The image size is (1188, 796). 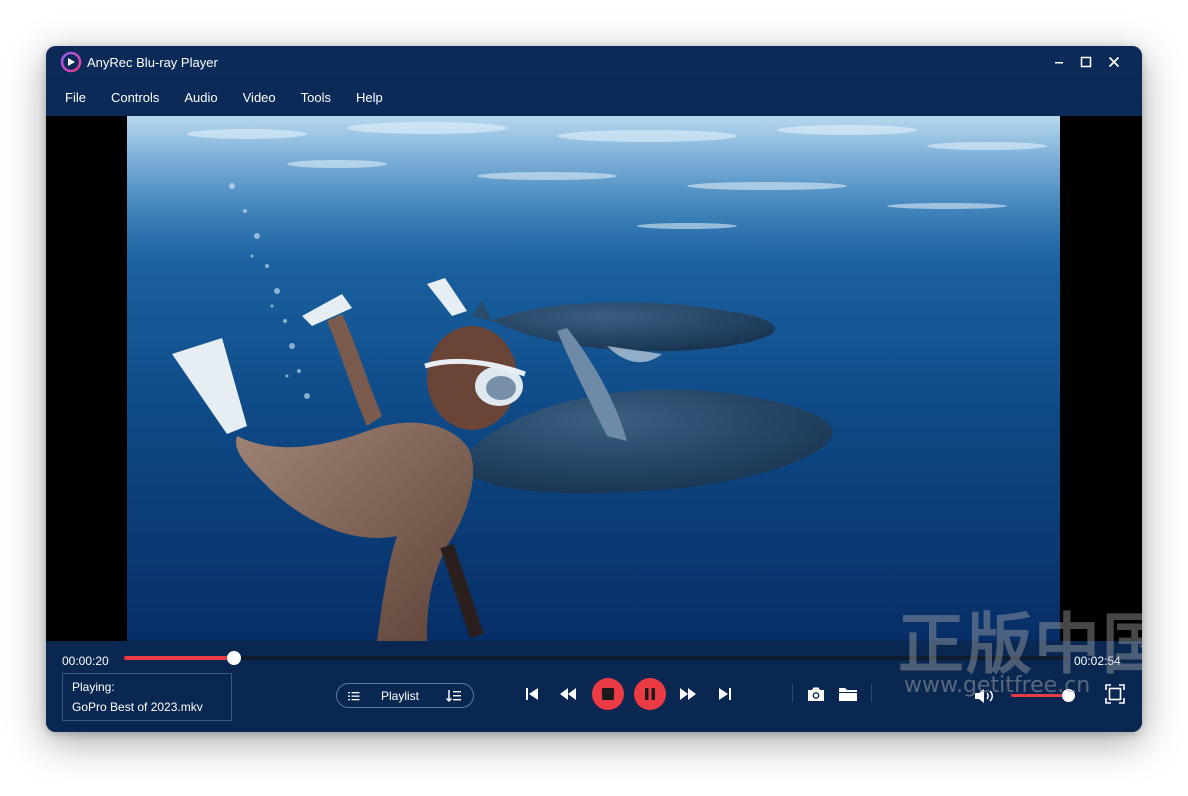 I want to click on menu-bar: File Controls Audio Video Tools Help, so click(x=594, y=97).